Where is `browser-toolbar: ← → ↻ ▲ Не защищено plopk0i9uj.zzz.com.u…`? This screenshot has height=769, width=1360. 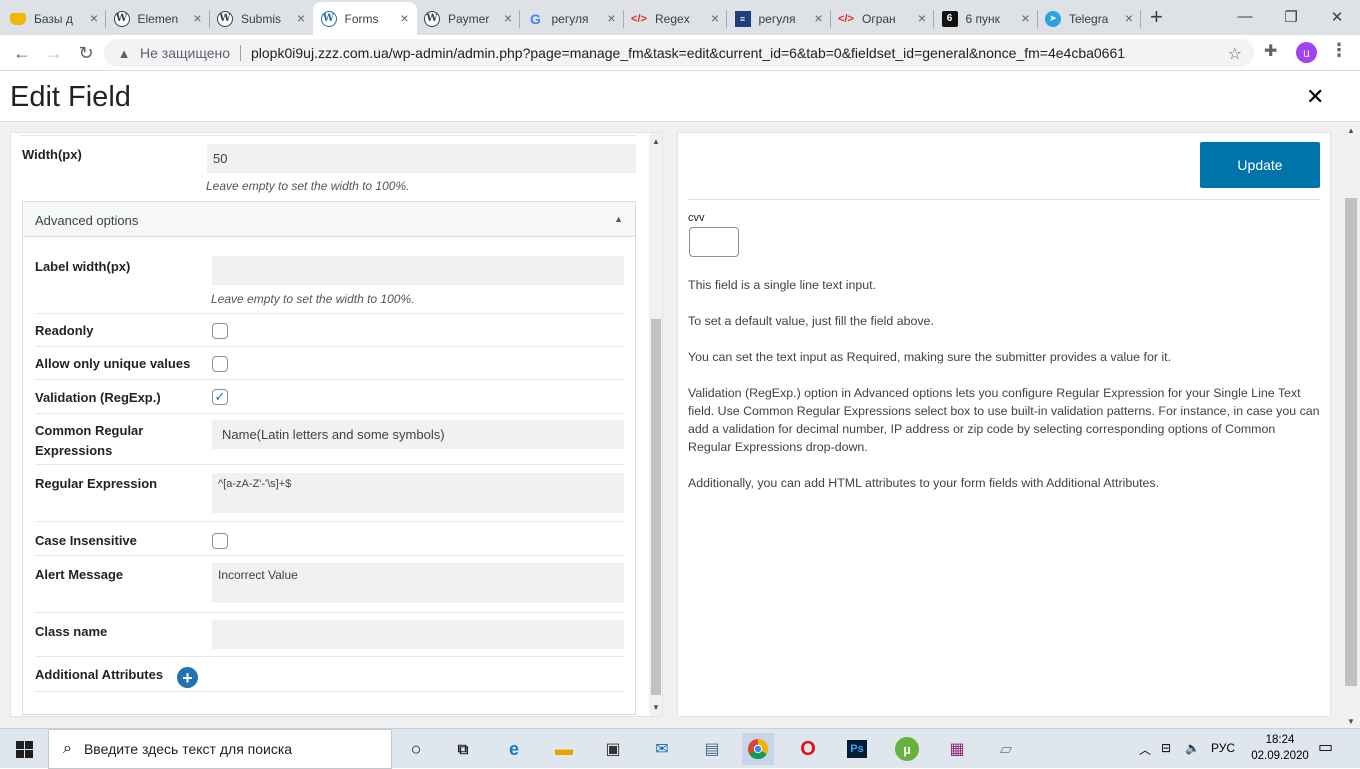
browser-toolbar: ← → ↻ ▲ Не защищено plopk0i9uj.zzz.com.u… is located at coordinates (680, 53).